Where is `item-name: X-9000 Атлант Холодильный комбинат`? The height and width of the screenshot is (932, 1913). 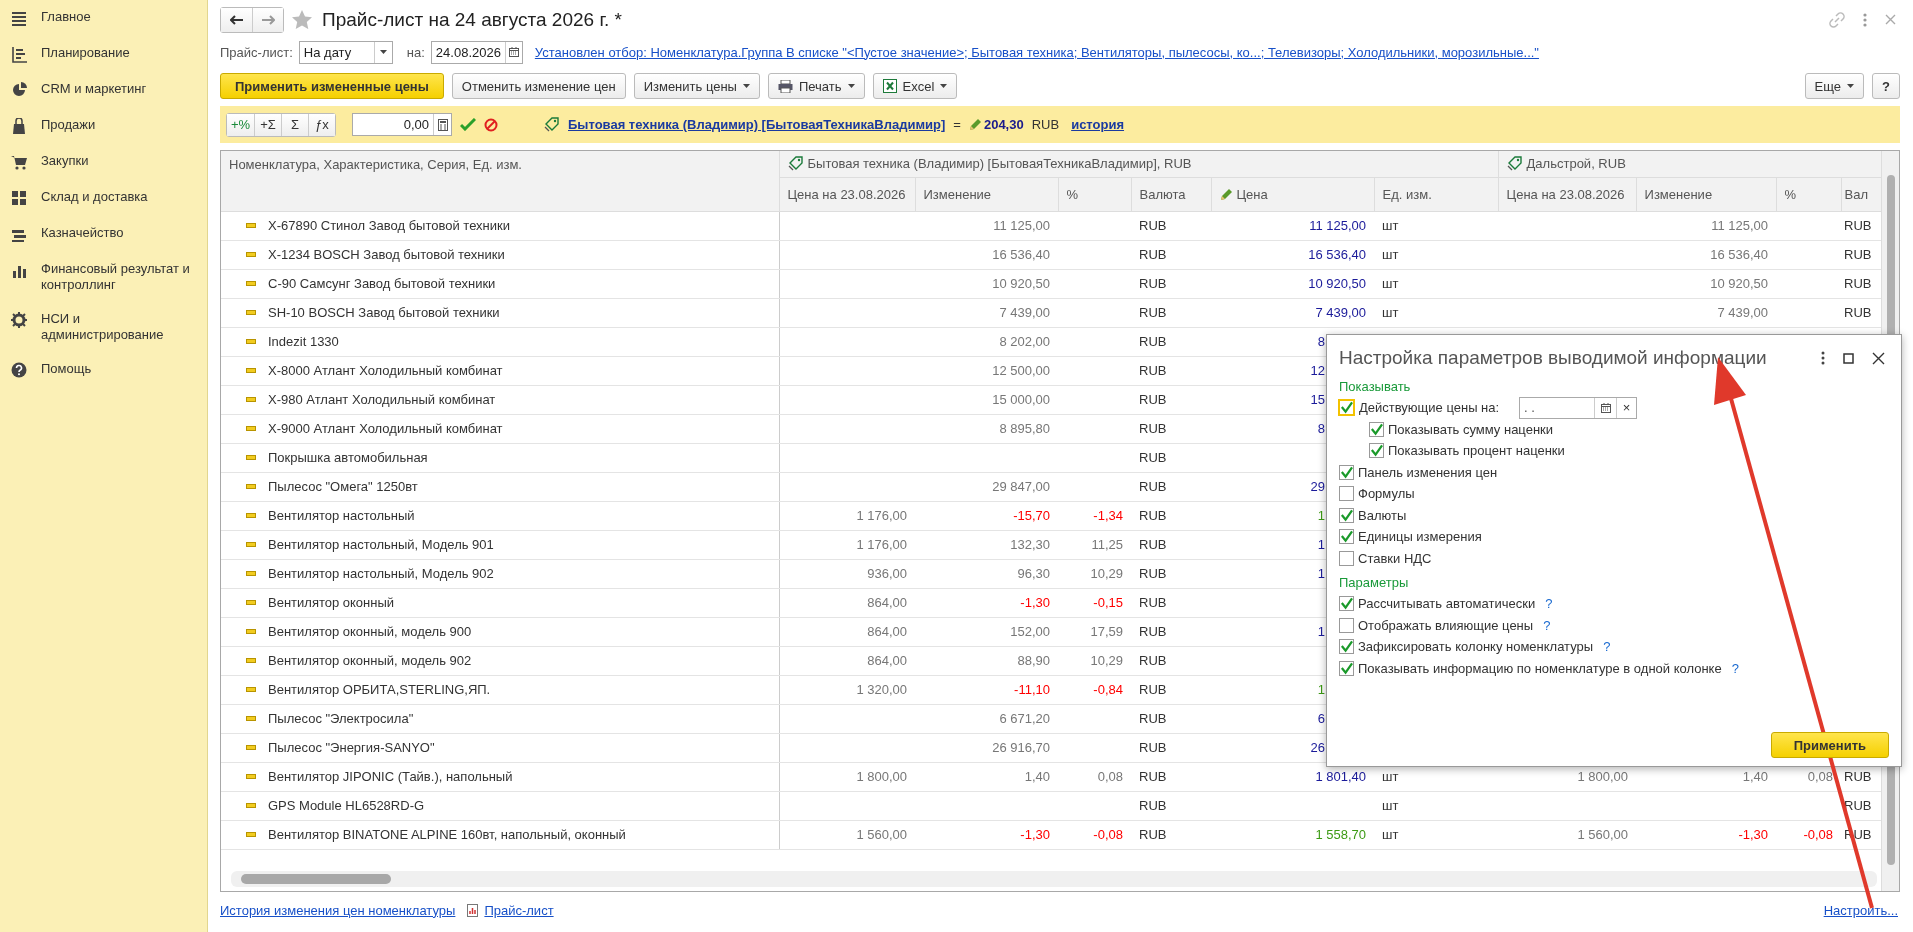 item-name: X-9000 Атлант Холодильный комбинат is located at coordinates (385, 428).